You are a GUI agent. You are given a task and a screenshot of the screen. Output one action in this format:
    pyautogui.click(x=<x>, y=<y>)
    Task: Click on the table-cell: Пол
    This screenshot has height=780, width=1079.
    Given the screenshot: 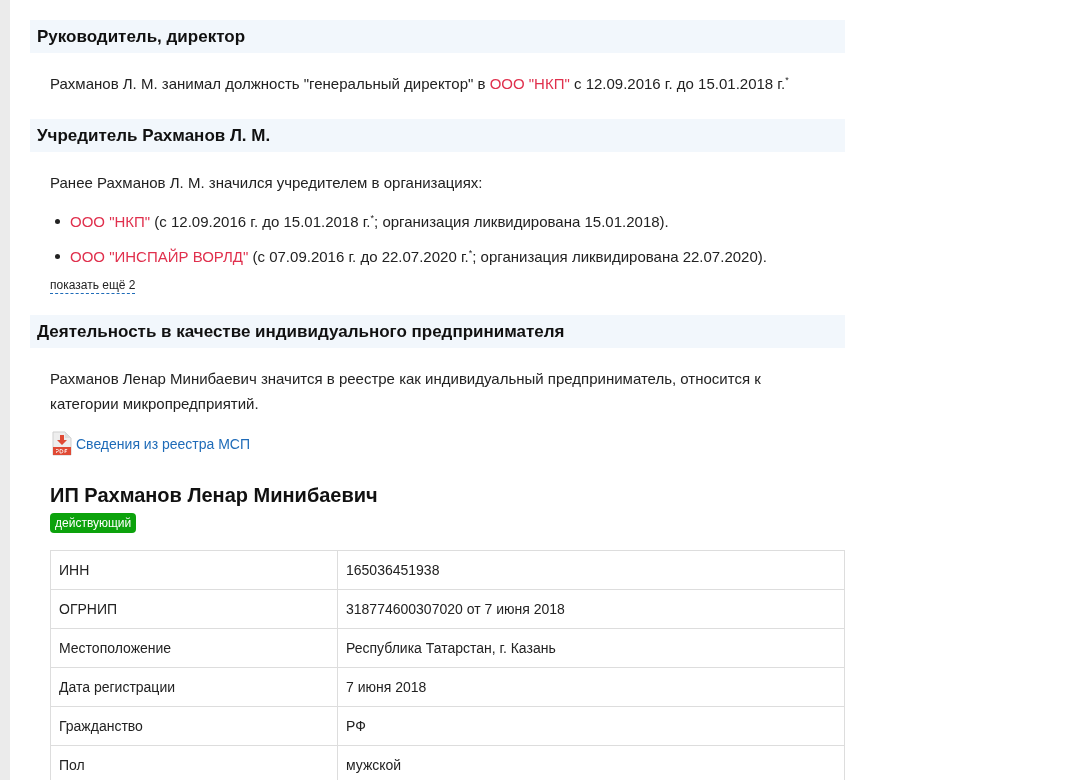 What is the action you would take?
    pyautogui.click(x=194, y=762)
    